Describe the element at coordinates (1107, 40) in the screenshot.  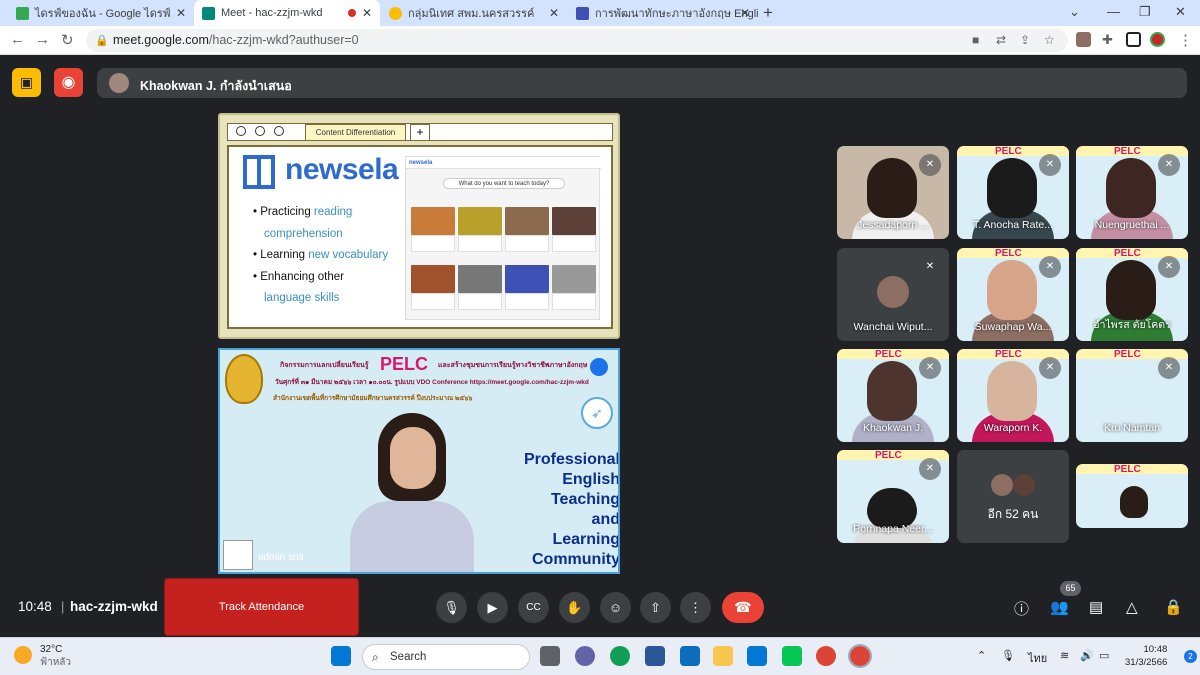
I see `extensions-puzzle-icon: ✚` at that location.